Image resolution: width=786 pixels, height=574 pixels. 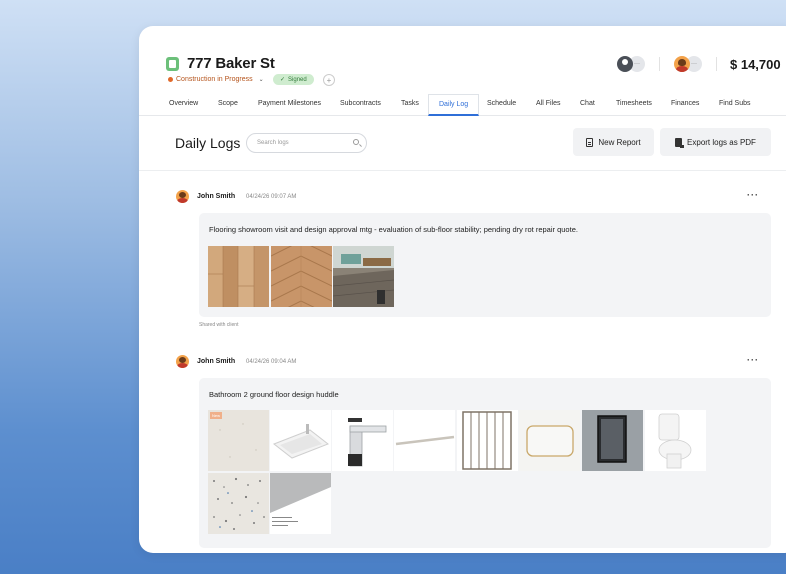 What do you see at coordinates (735, 103) in the screenshot?
I see `tab-find-subs: Find Subs` at bounding box center [735, 103].